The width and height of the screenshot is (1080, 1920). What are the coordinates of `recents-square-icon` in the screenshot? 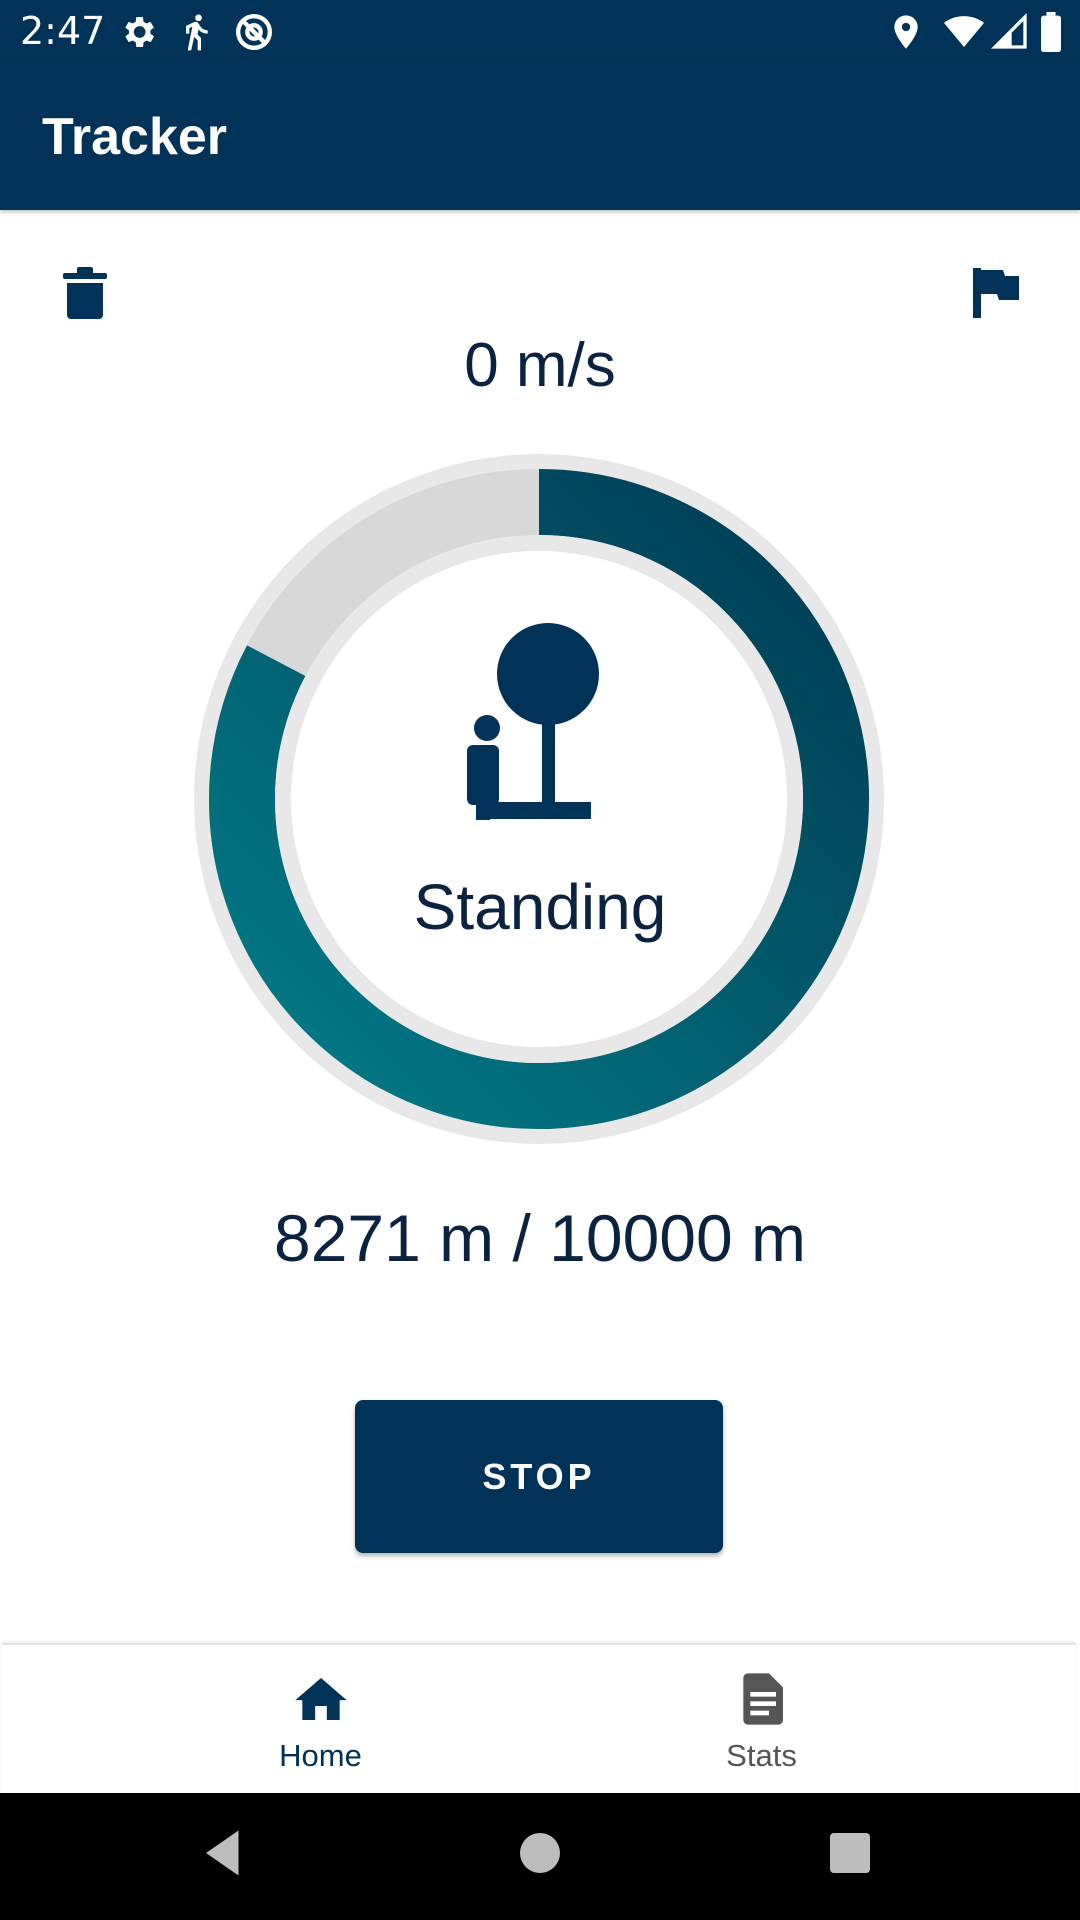 It's located at (850, 1853).